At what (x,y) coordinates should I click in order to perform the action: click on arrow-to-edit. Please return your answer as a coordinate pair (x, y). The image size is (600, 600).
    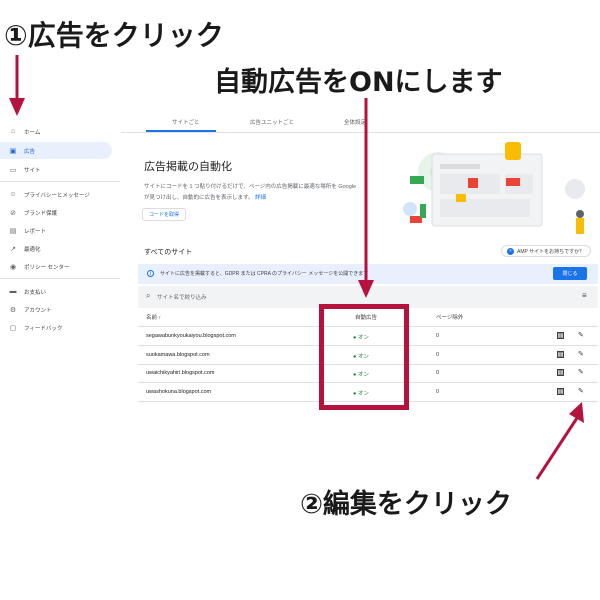
    Looking at the image, I should click on (559, 441).